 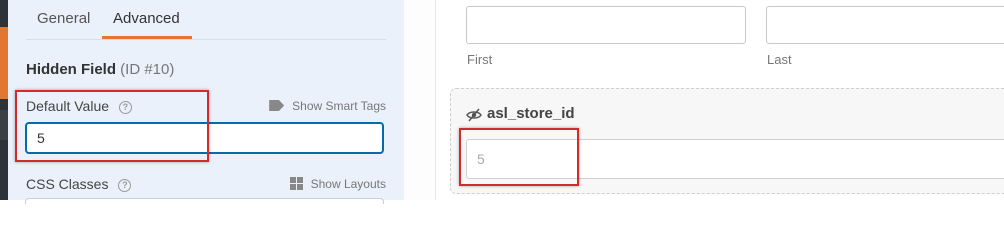 What do you see at coordinates (147, 69) in the screenshot?
I see `field-id-label: (ID #10)` at bounding box center [147, 69].